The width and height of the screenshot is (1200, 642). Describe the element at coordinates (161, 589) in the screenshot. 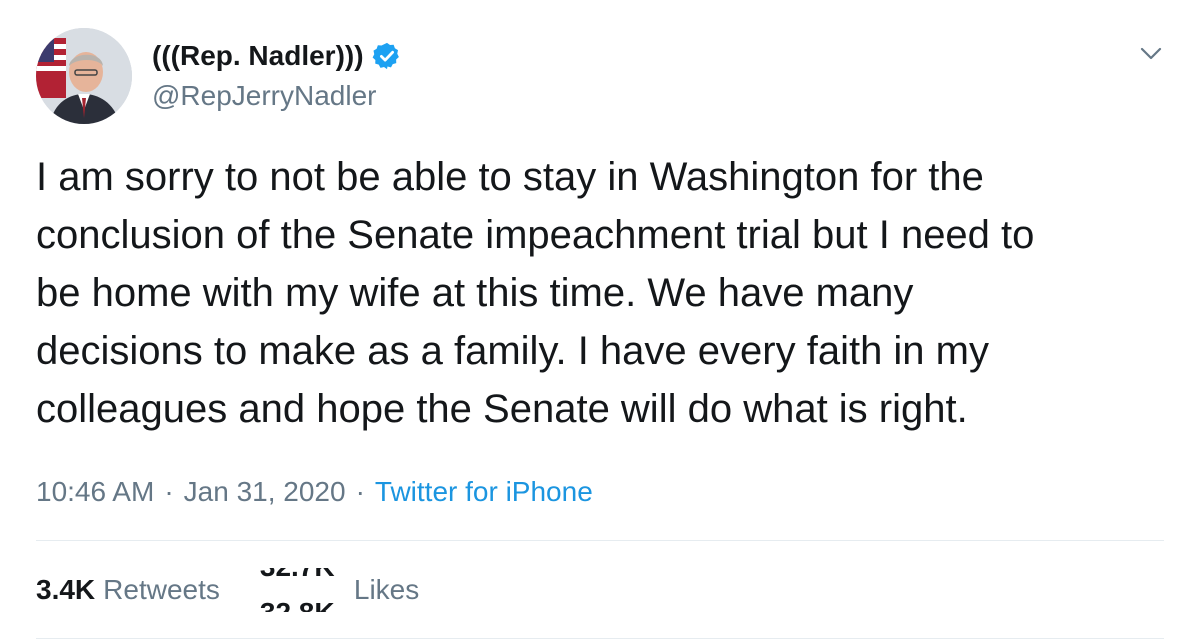

I see `retweets-label: Retweets` at that location.